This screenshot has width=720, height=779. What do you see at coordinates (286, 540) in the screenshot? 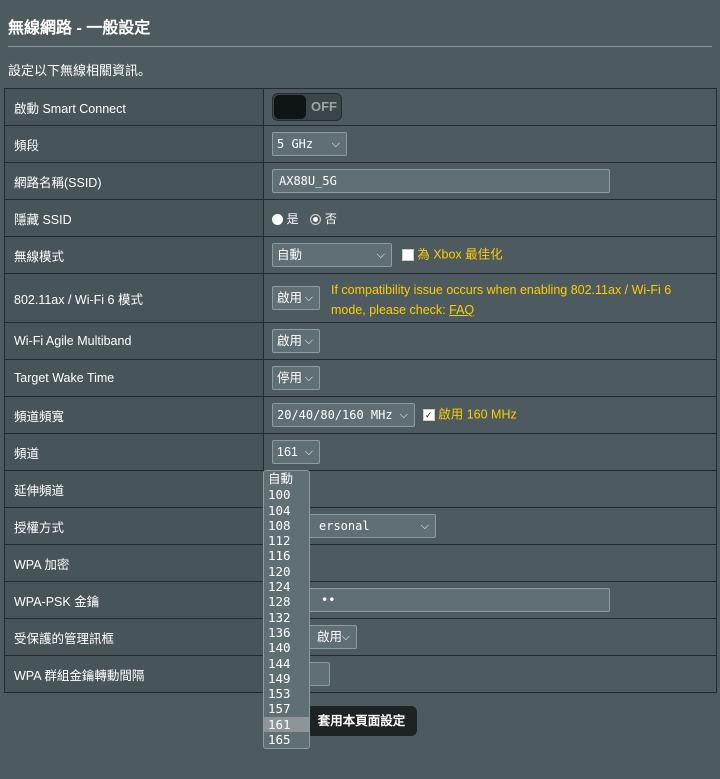
I see `channel-option: 112` at bounding box center [286, 540].